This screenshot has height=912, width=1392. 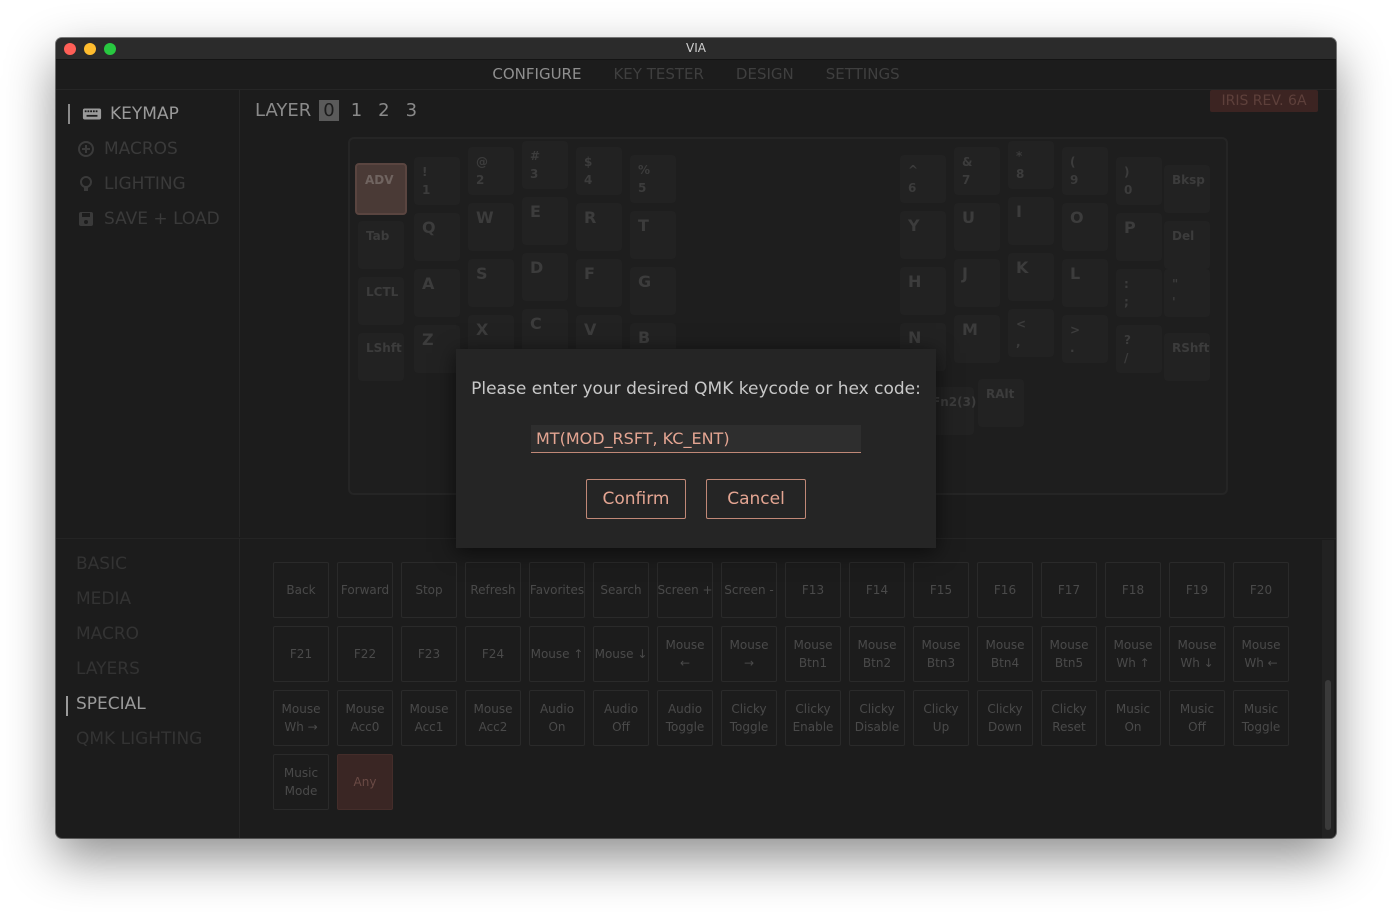 I want to click on keycode-mouse-acc2: Mouse Acc2, so click(x=493, y=718).